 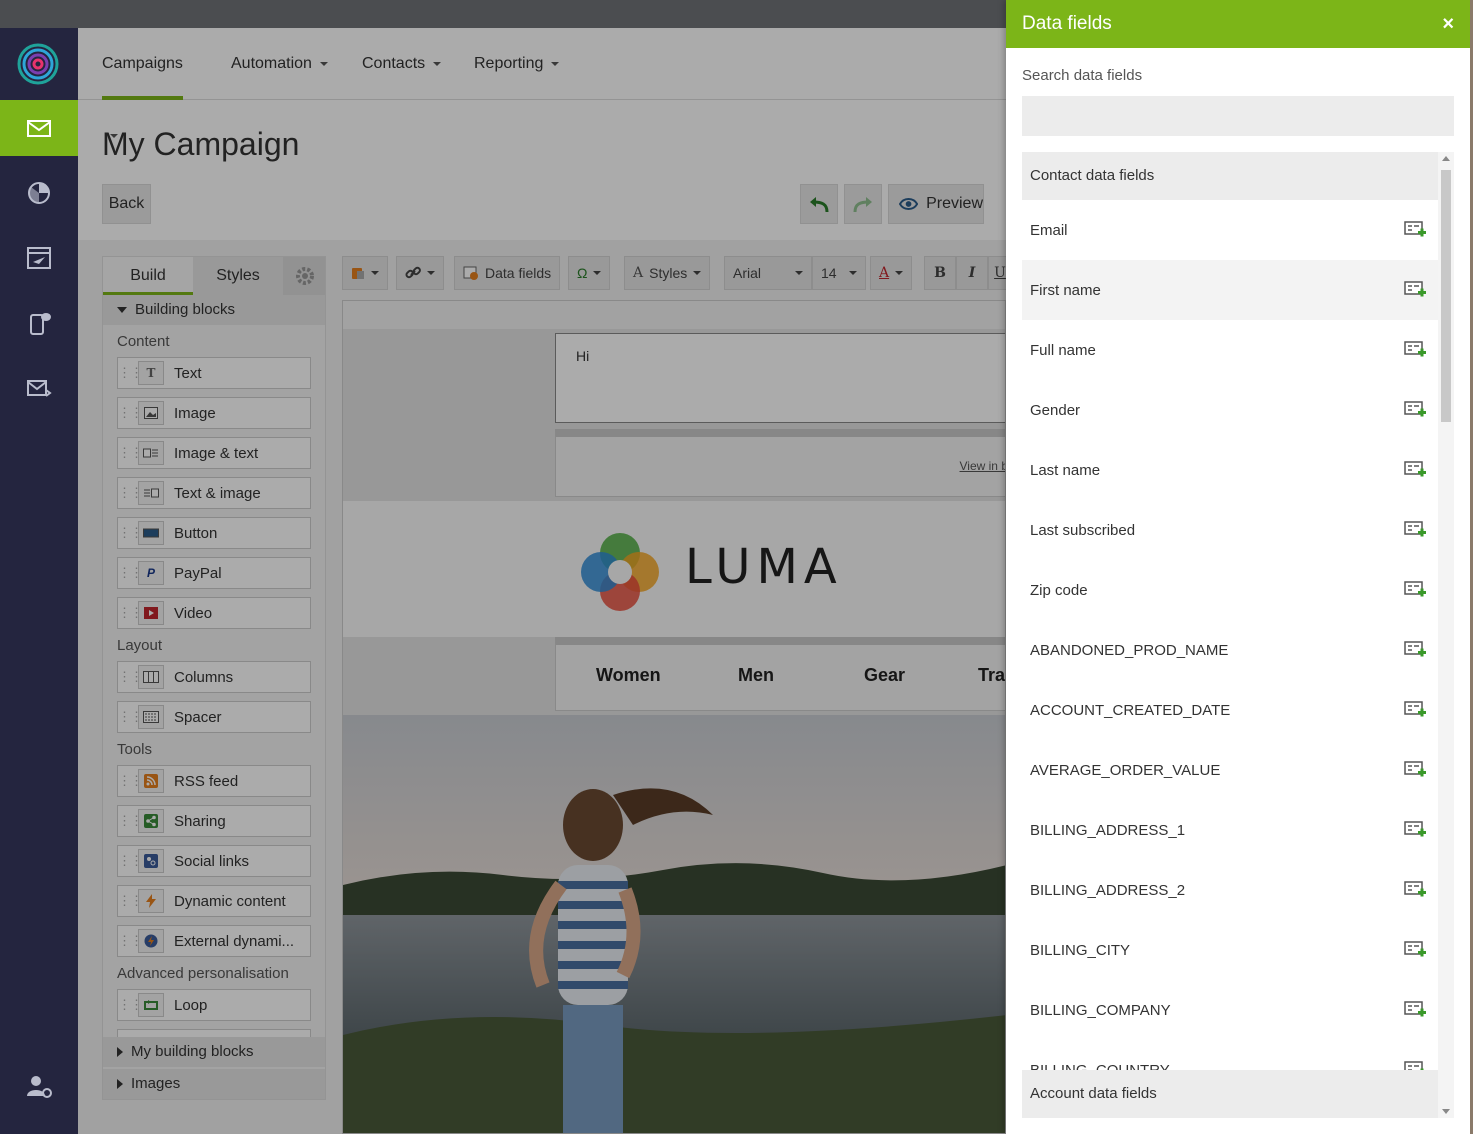 I want to click on data-field-row: ACCOUNT_CREATED_DATE, so click(x=1230, y=710).